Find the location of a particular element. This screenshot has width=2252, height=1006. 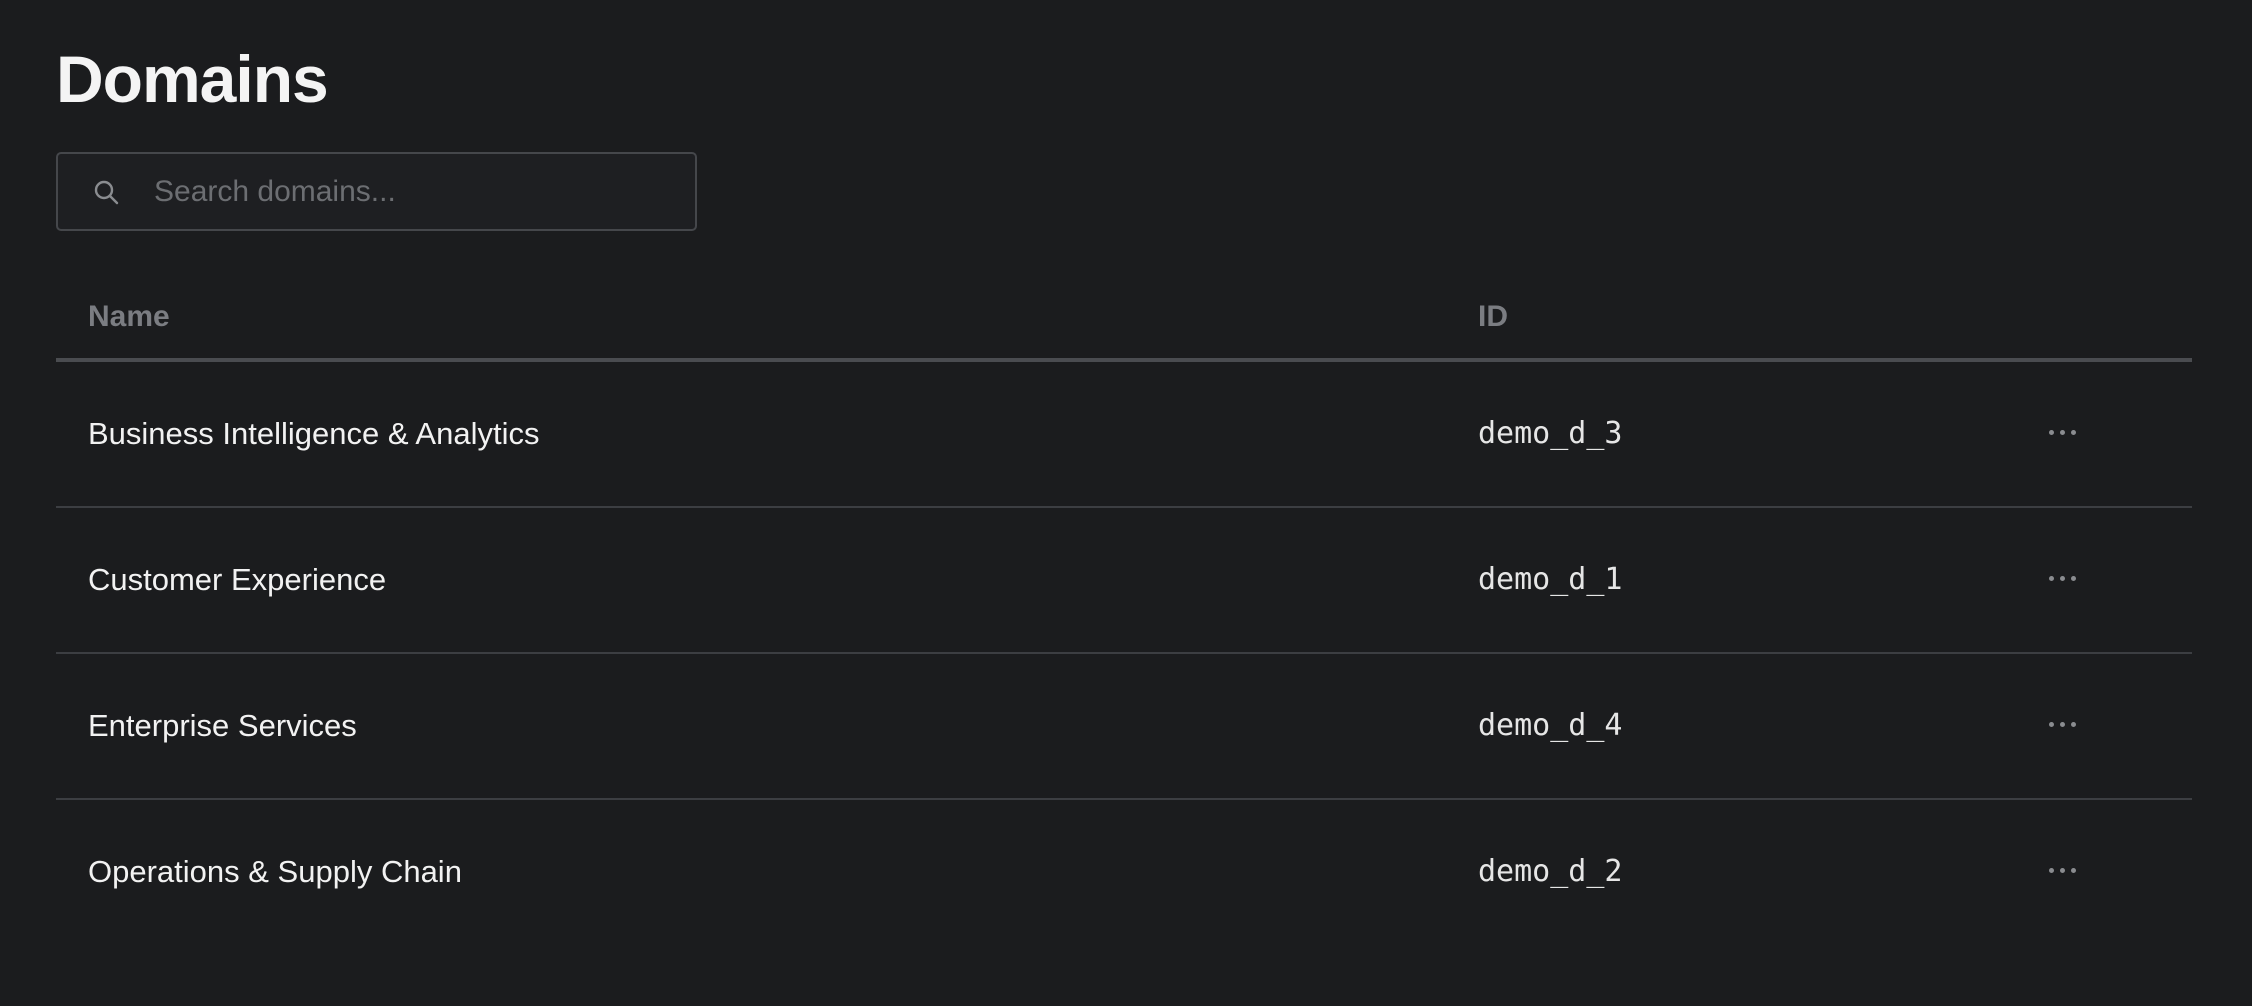

table-row: Enterprise Services demo_d_4 is located at coordinates (1124, 727).